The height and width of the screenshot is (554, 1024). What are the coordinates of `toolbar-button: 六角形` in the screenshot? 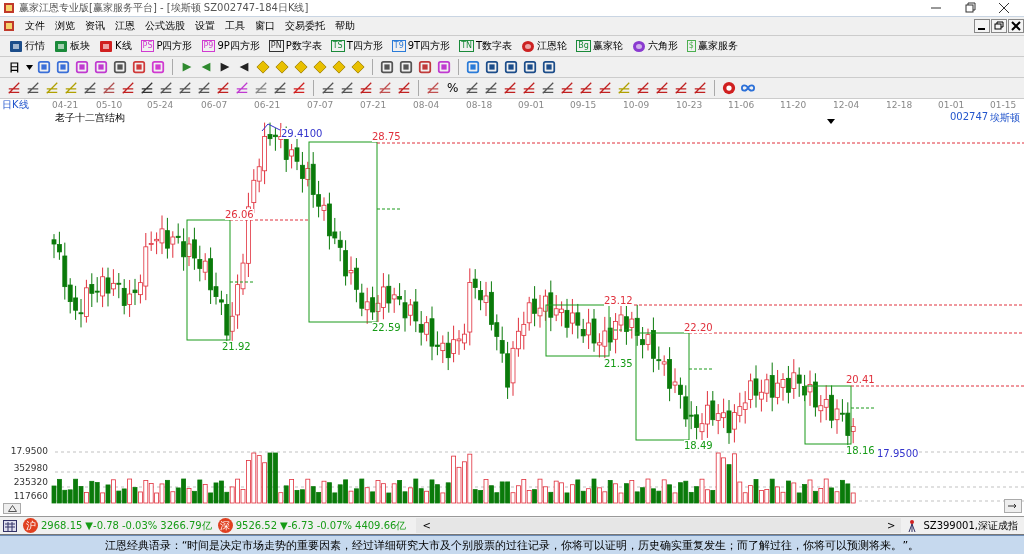 It's located at (654, 46).